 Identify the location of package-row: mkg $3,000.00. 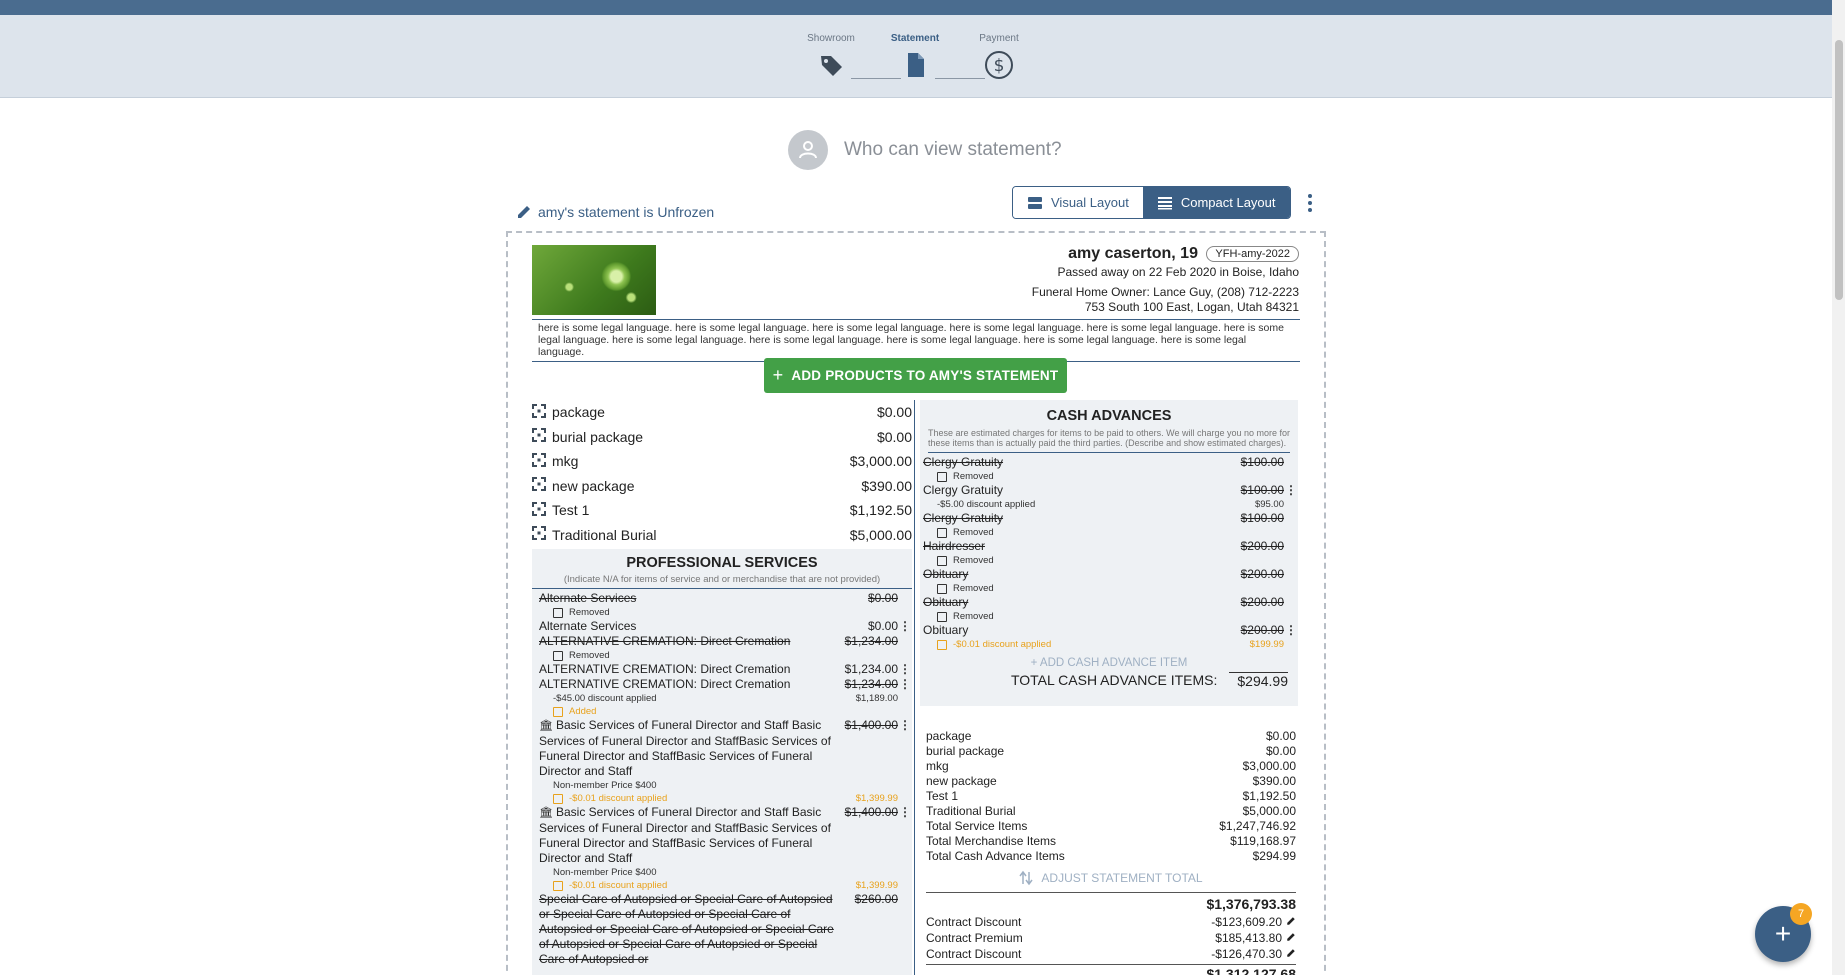
(722, 461).